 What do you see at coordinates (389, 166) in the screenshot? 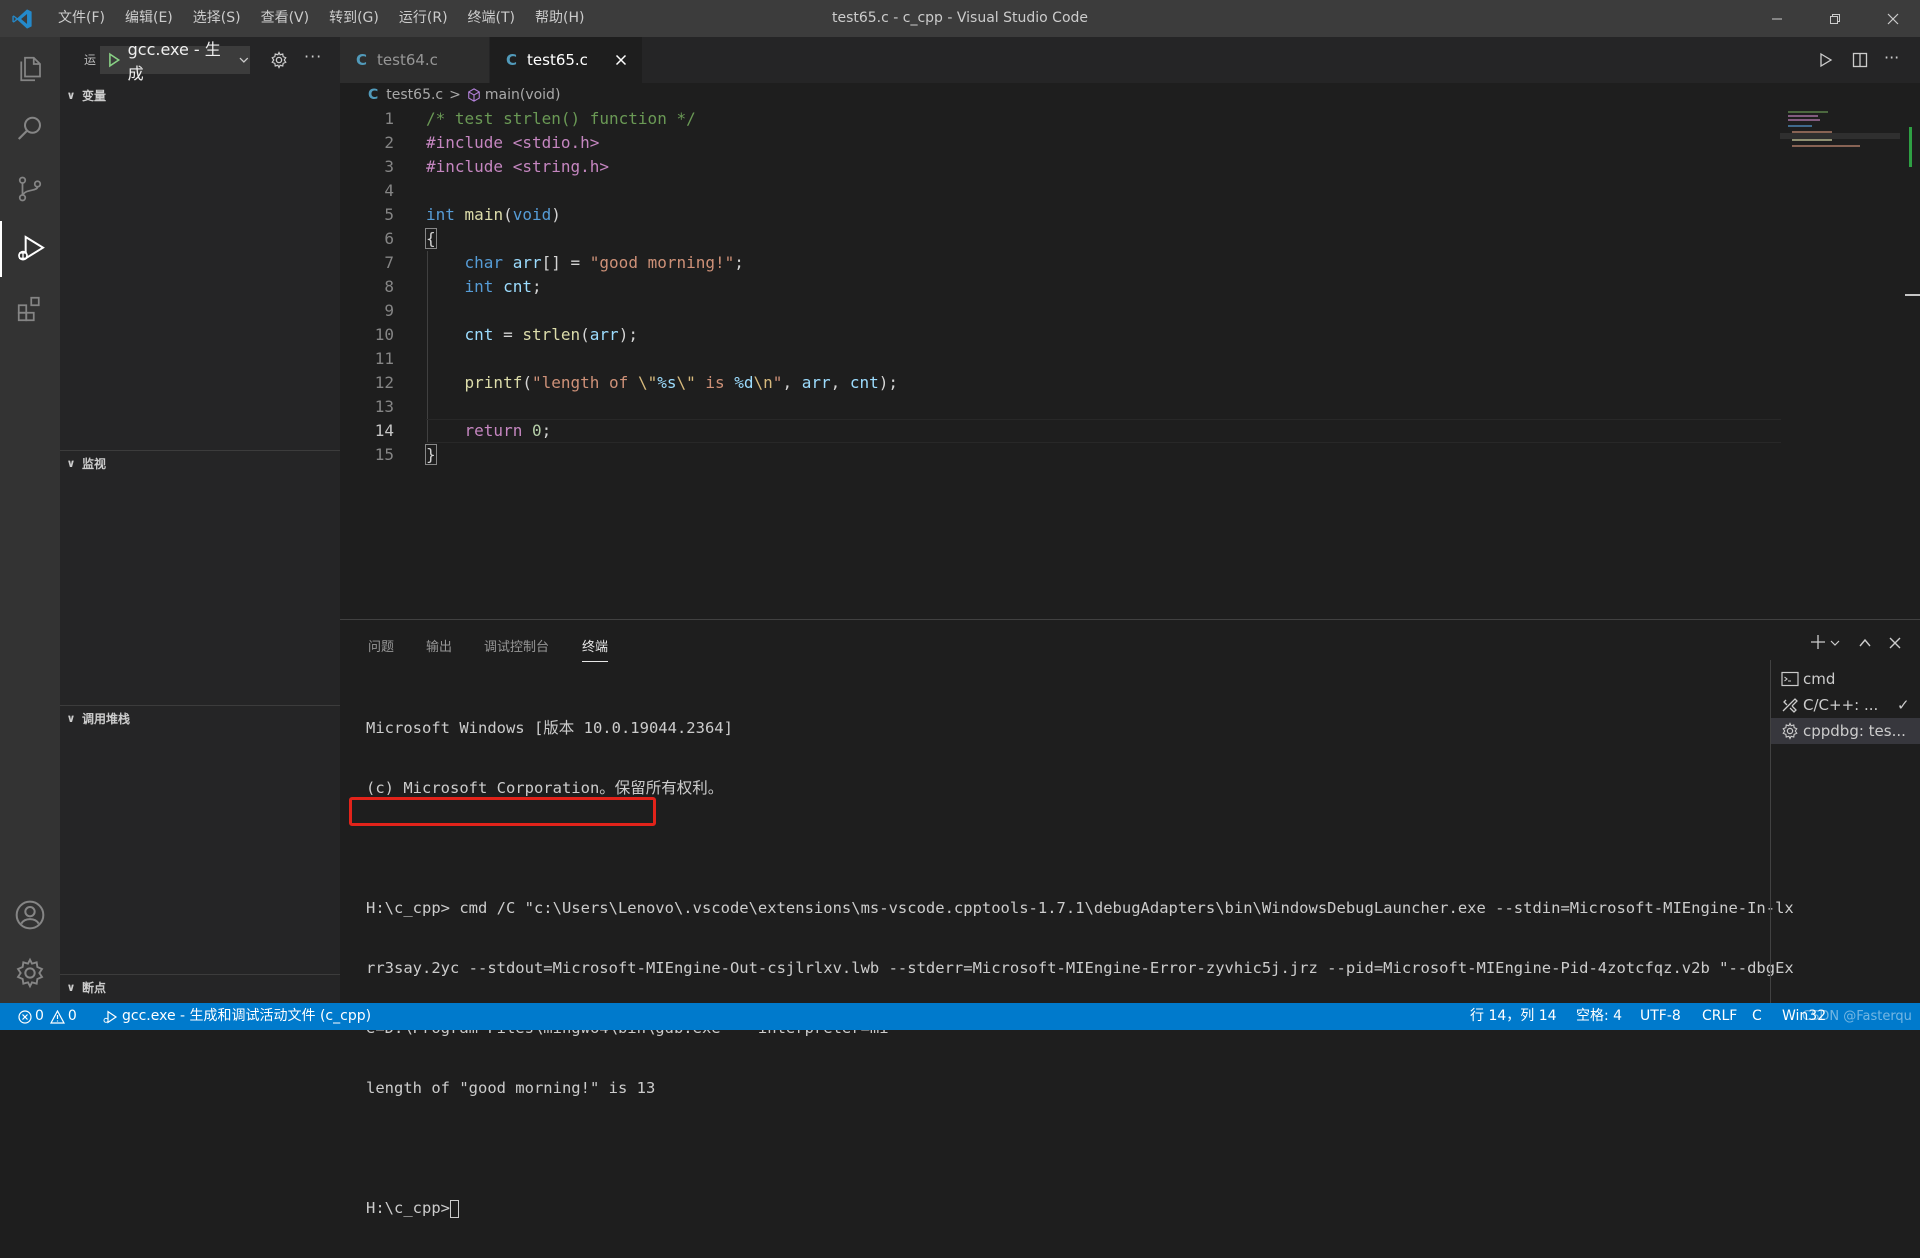
I see `line-number: 3` at bounding box center [389, 166].